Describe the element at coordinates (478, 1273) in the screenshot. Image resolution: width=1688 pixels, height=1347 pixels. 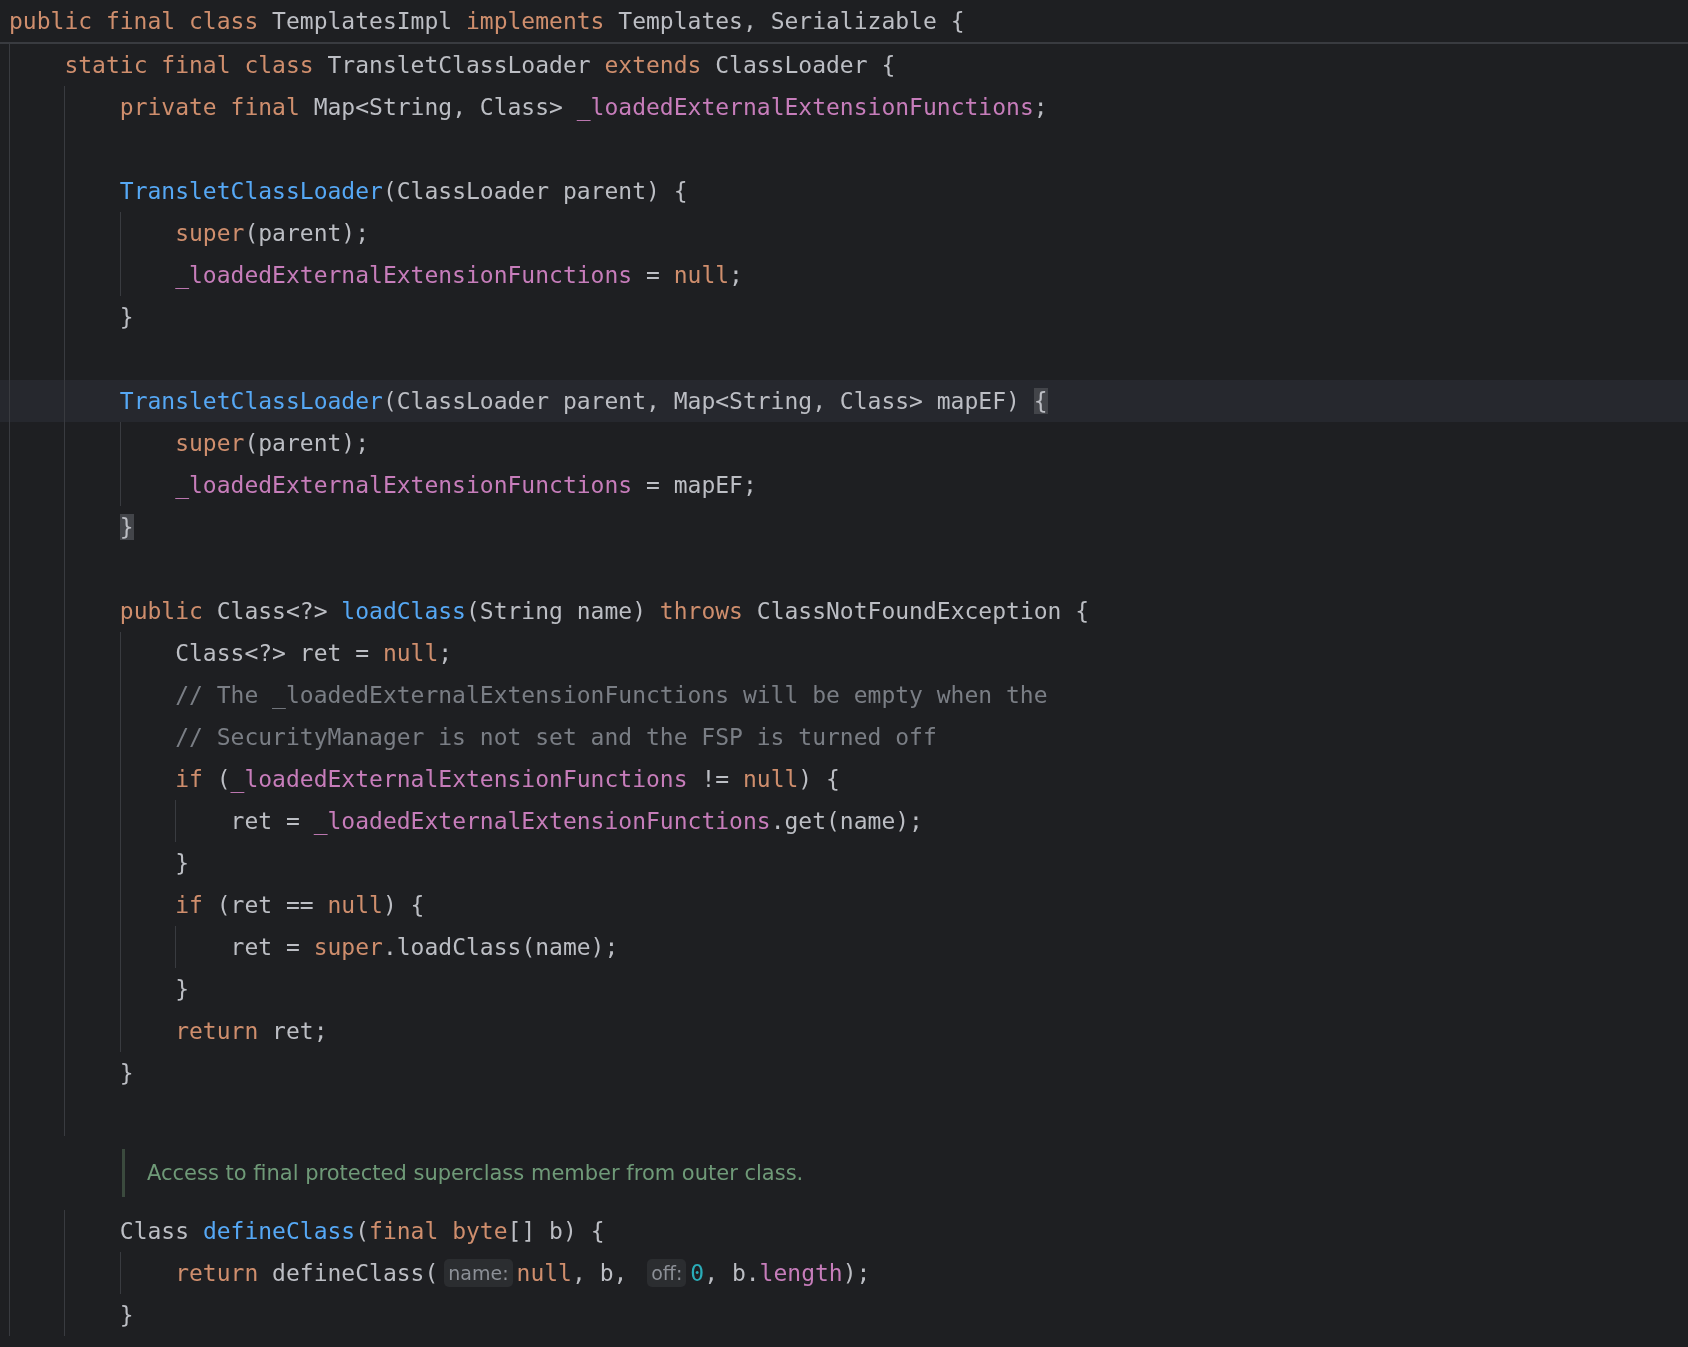
I see `parameter-hint: name:` at that location.